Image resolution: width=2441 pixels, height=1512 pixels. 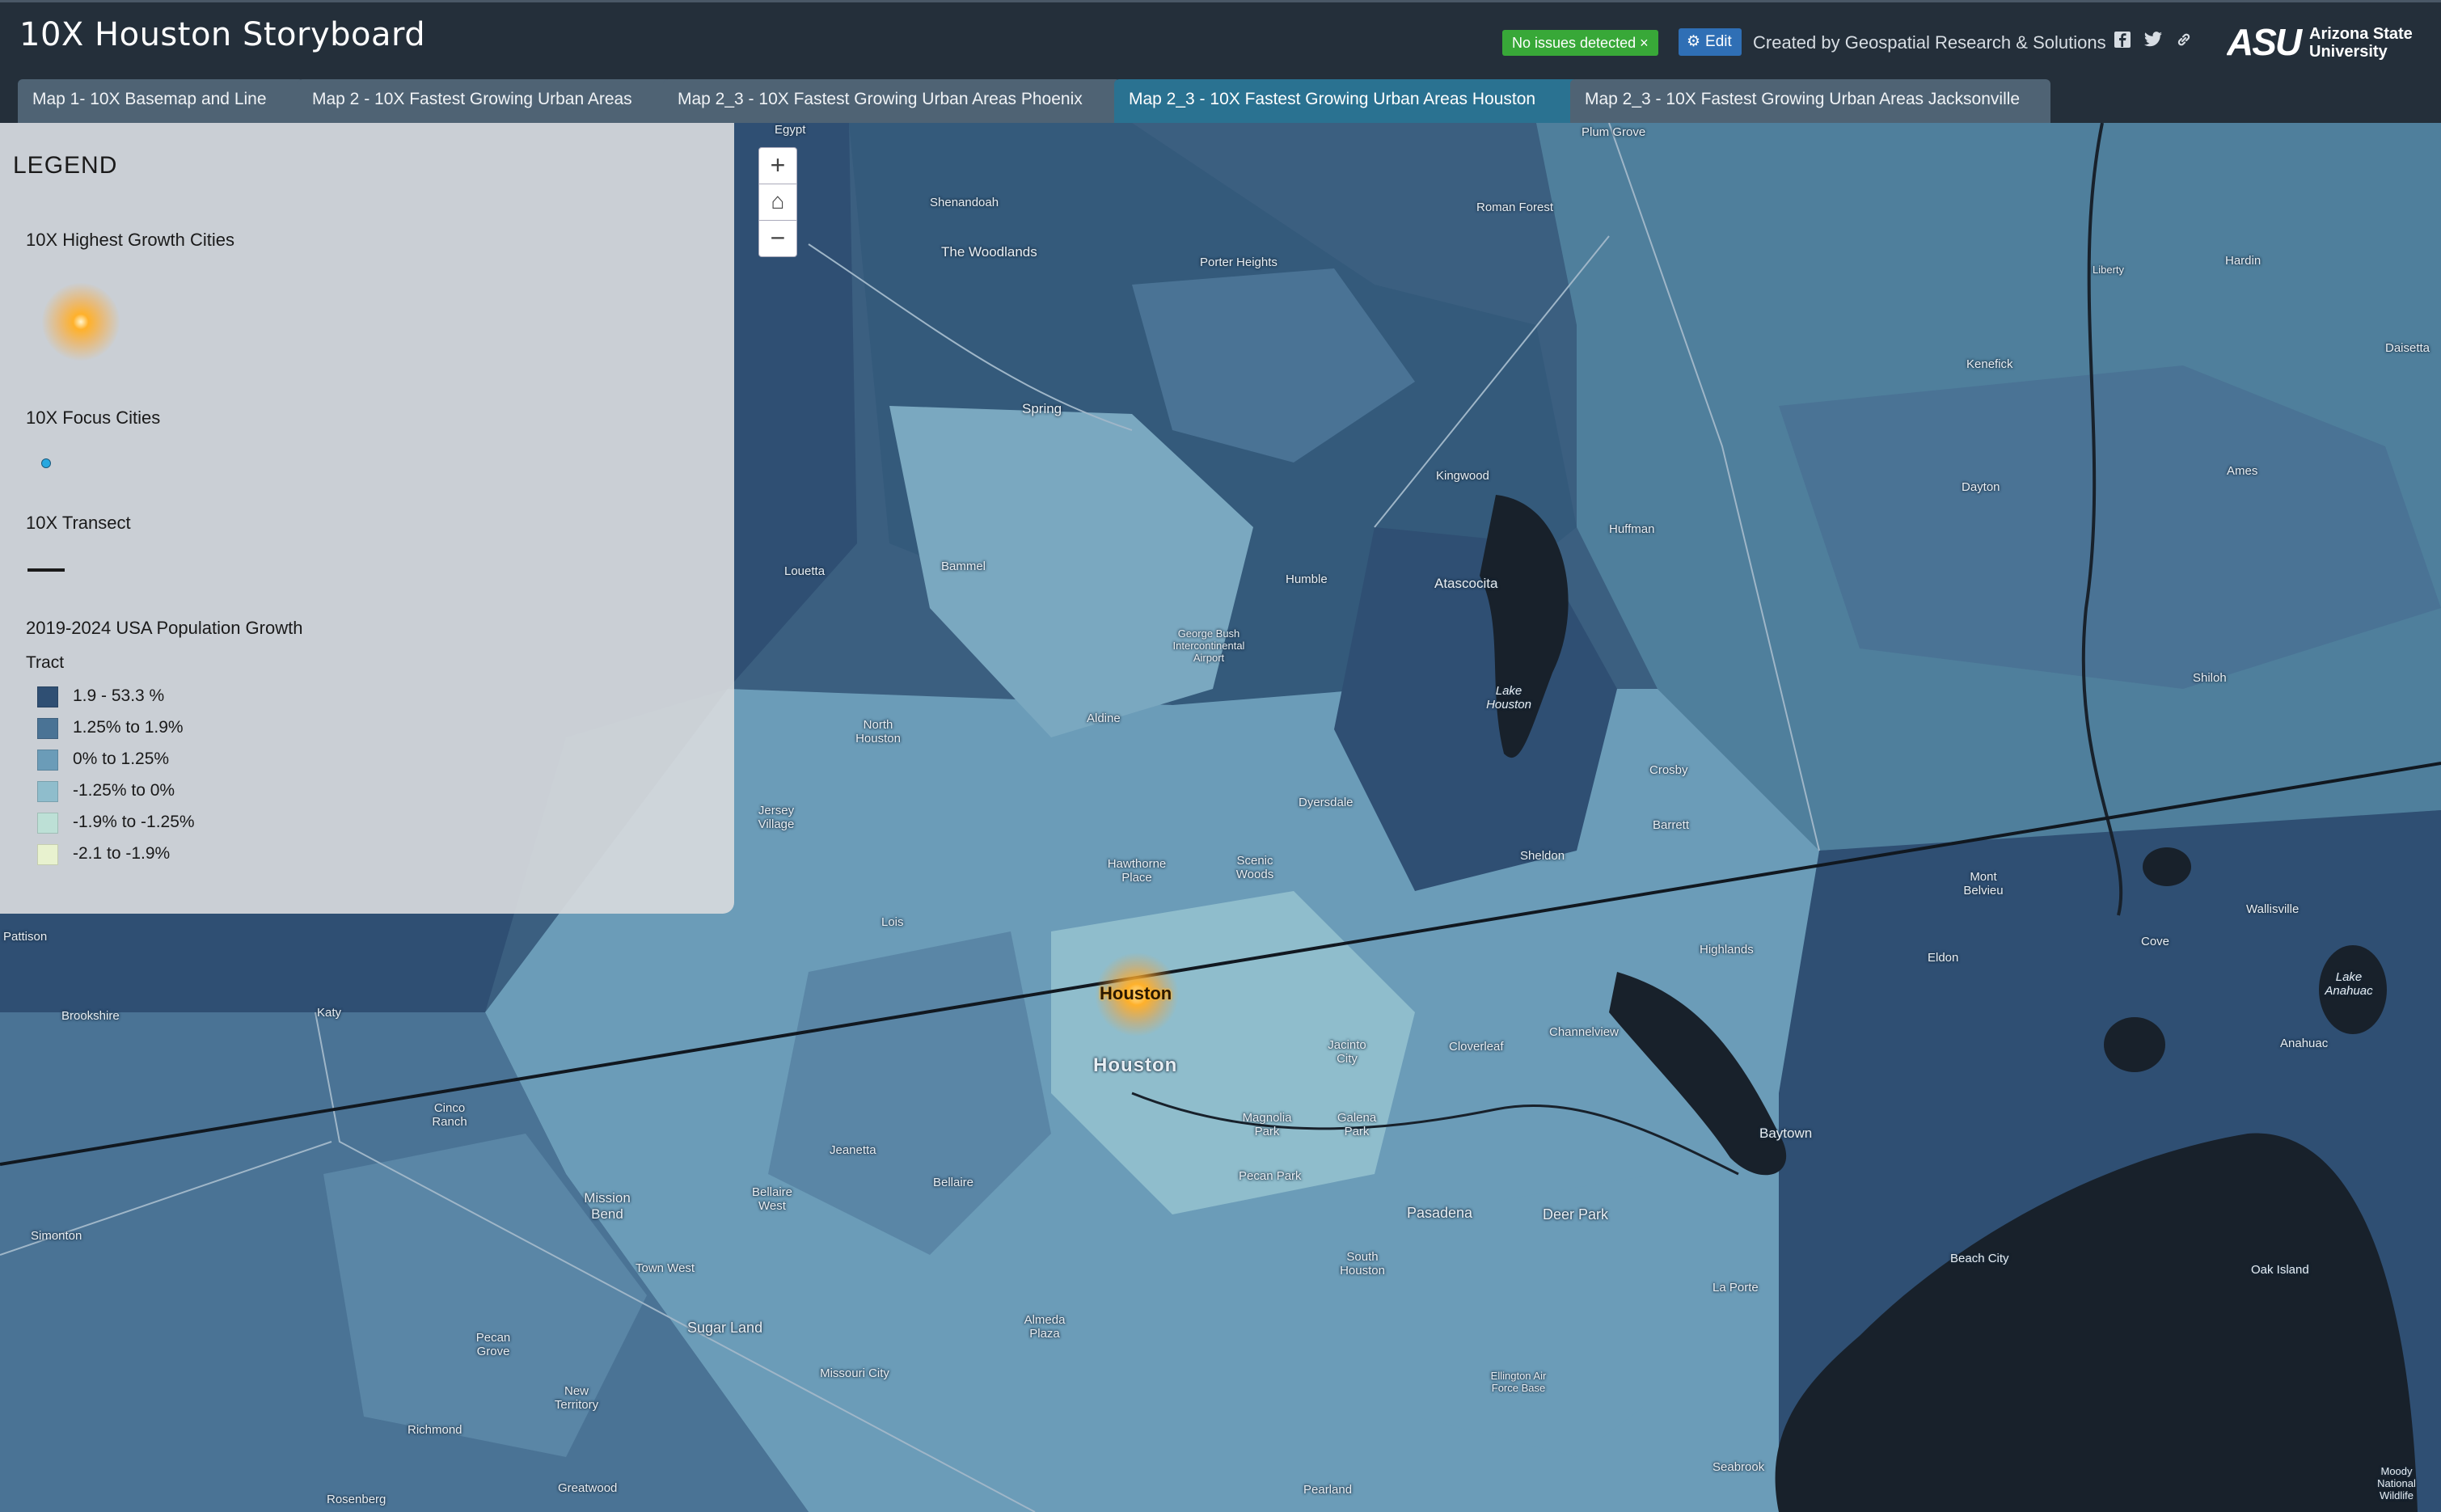 I want to click on legend-tract-label: Tract, so click(x=45, y=662).